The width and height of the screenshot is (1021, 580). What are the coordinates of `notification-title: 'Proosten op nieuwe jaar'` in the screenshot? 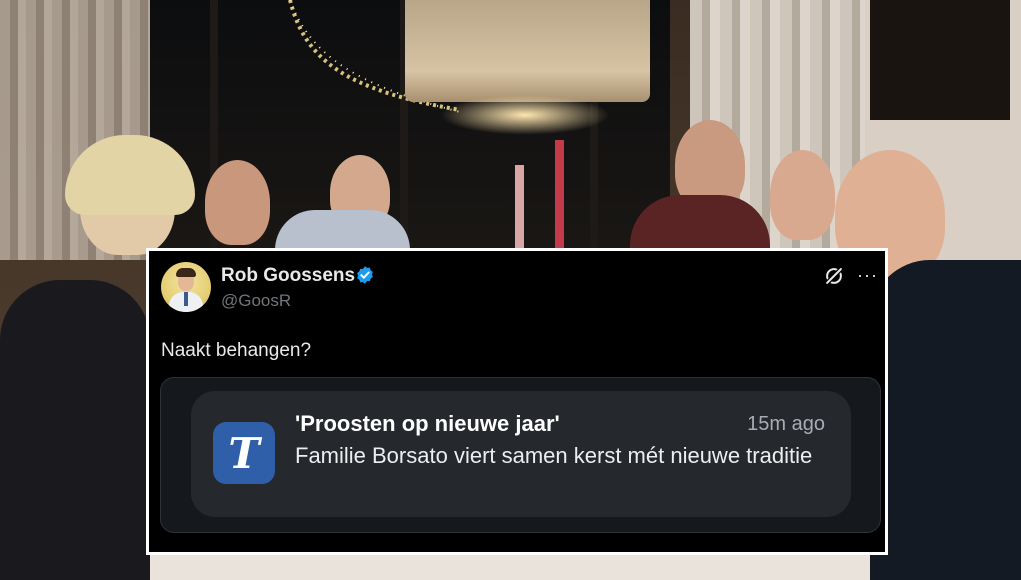 It's located at (427, 423).